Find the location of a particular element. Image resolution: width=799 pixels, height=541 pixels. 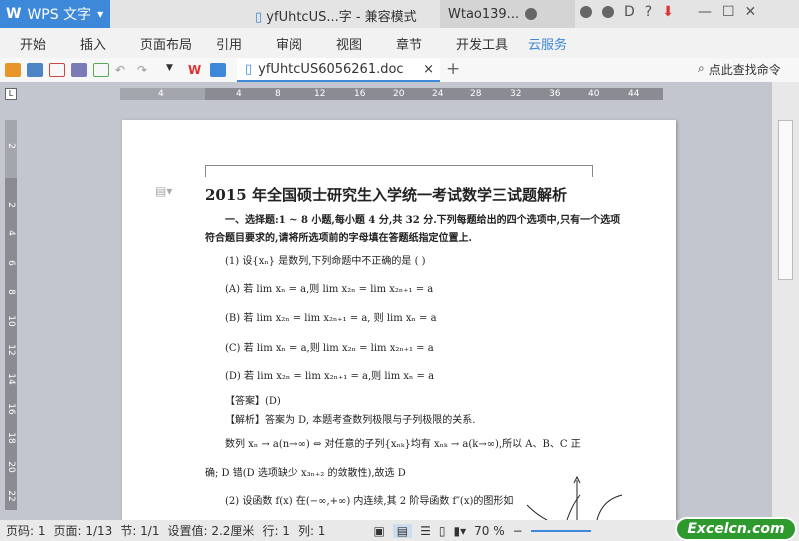

wps-menu-button: W WPS 文字 ▼ is located at coordinates (55, 14).